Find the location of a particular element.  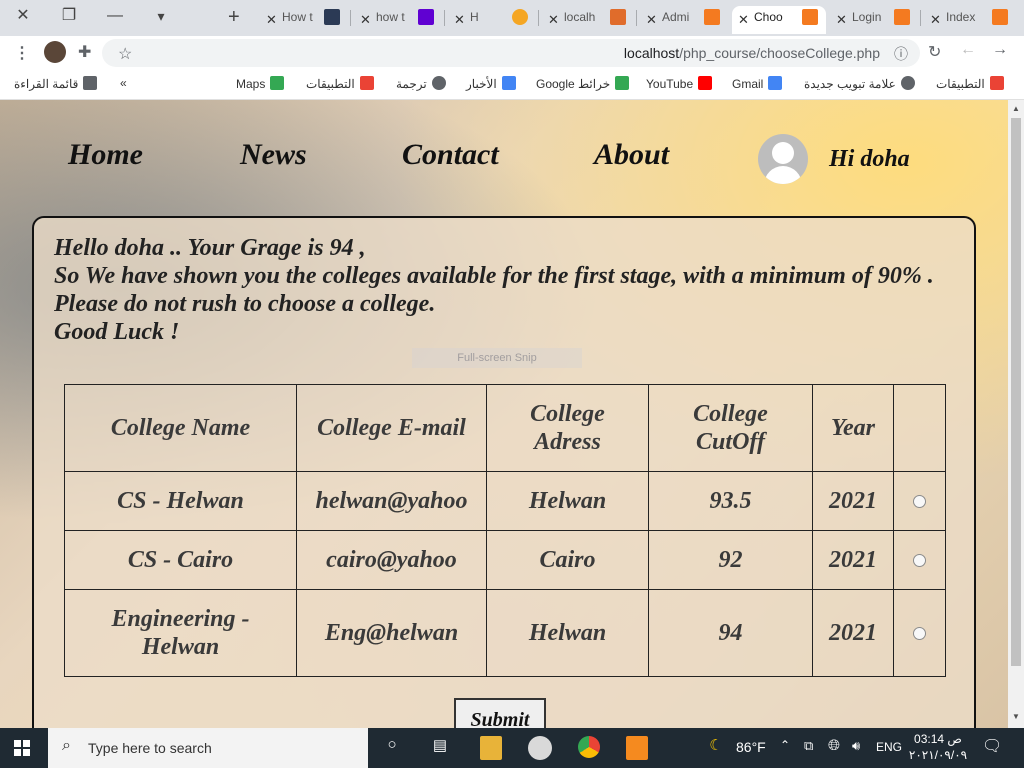

browser-tab-active: ✕ Choo is located at coordinates (779, 20).